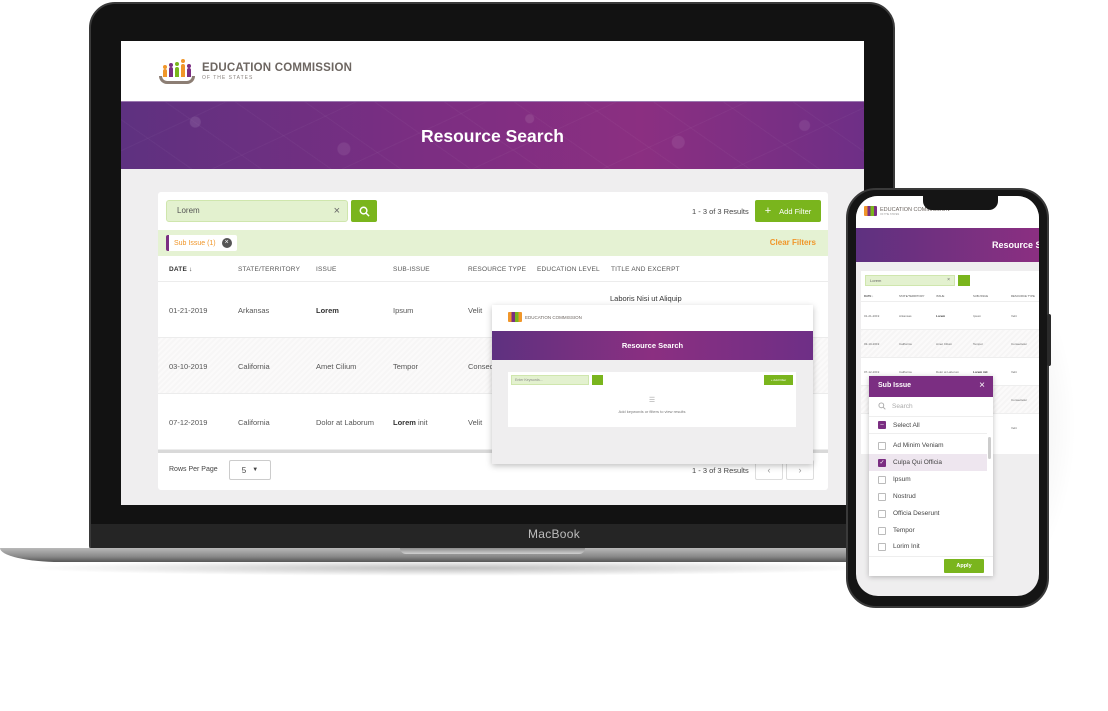 The height and width of the screenshot is (711, 1108). Describe the element at coordinates (928, 496) in the screenshot. I see `option-checkbox: Nostrud` at that location.